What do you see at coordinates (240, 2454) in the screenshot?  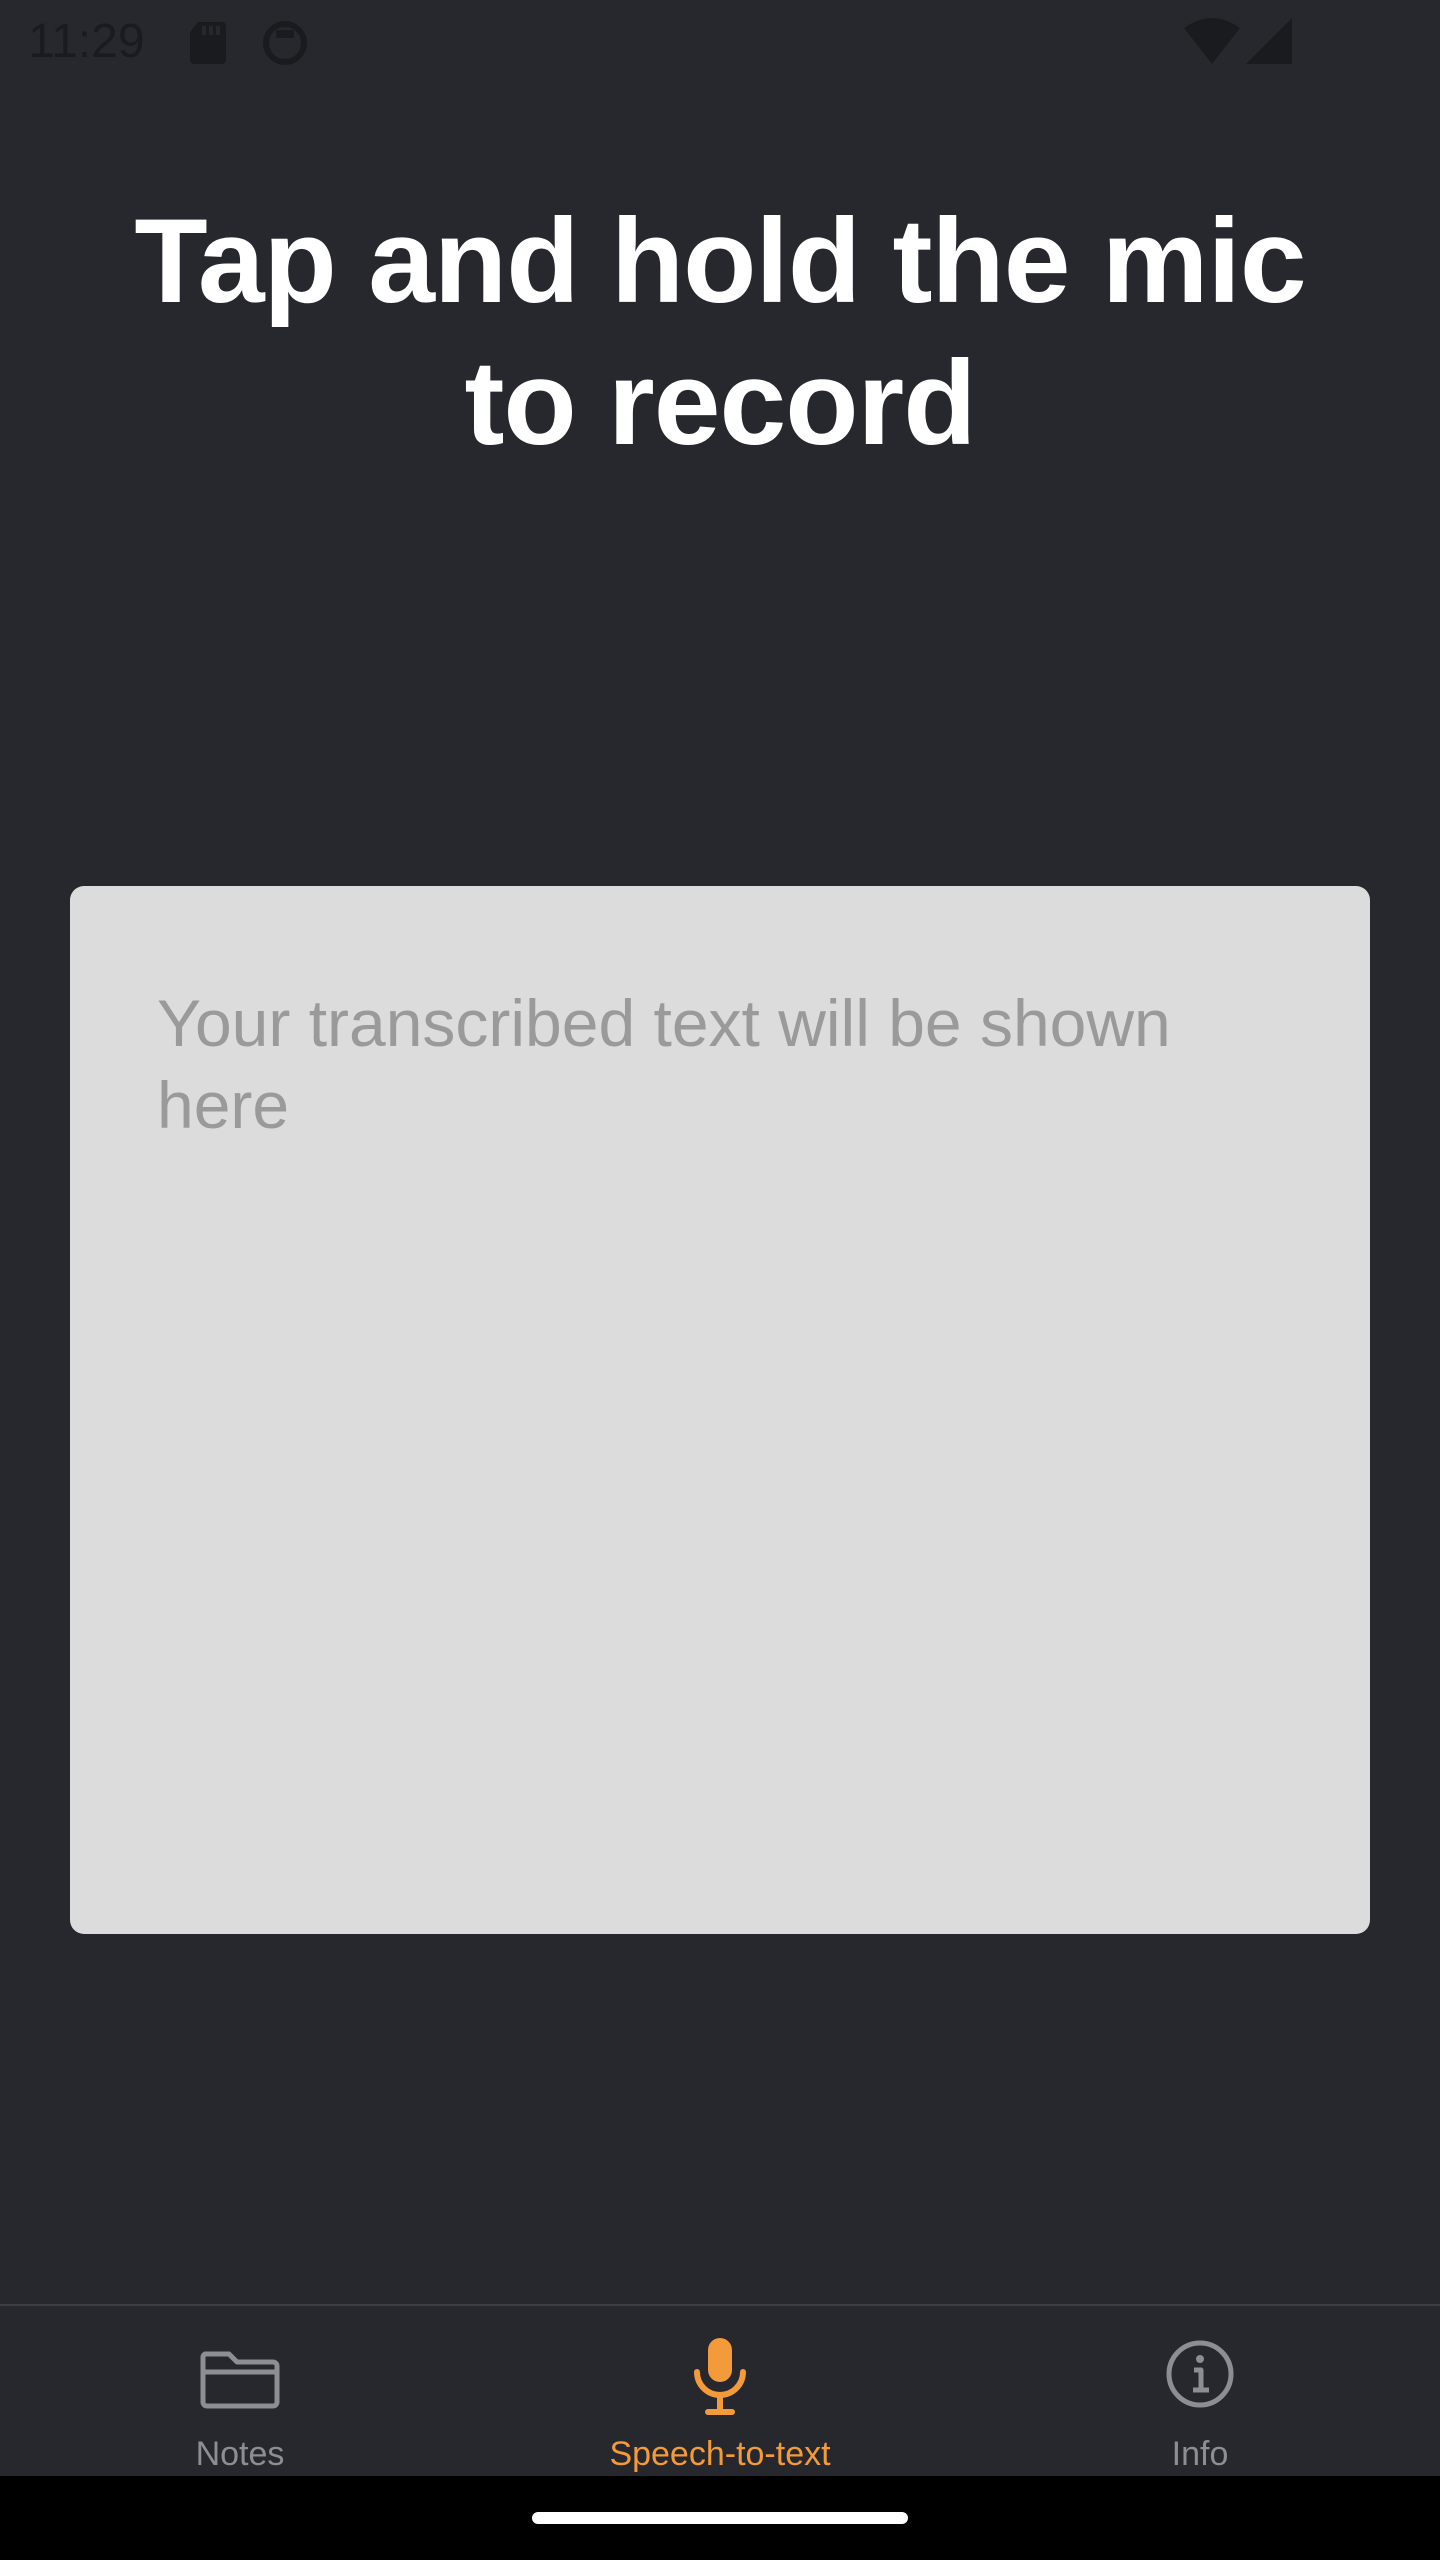 I see `nav-label-notes: Notes` at bounding box center [240, 2454].